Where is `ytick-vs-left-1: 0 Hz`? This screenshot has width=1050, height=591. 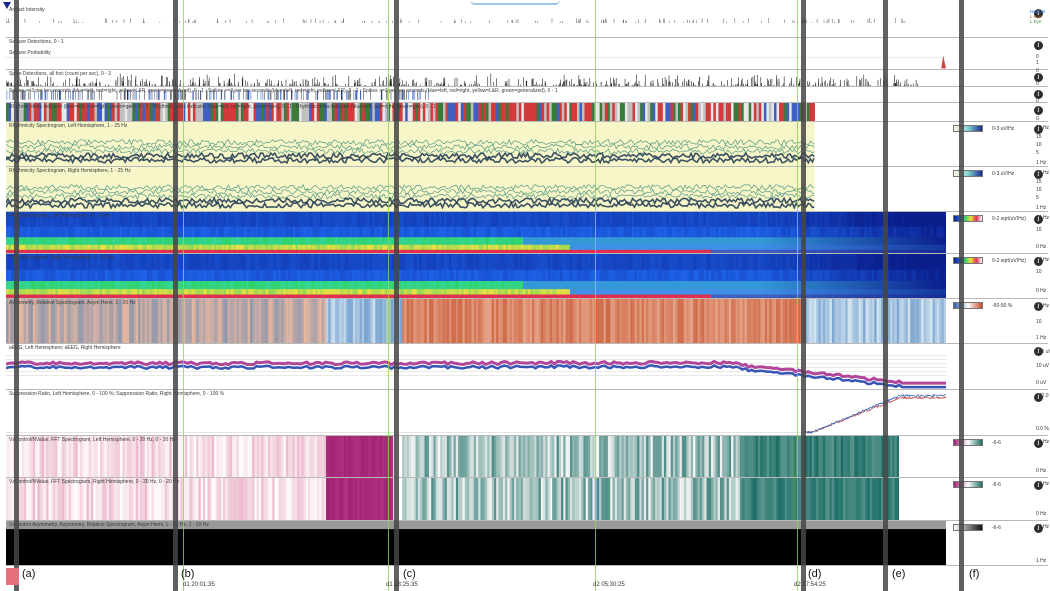
ytick-vs-left-1: 0 Hz is located at coordinates (1041, 471).